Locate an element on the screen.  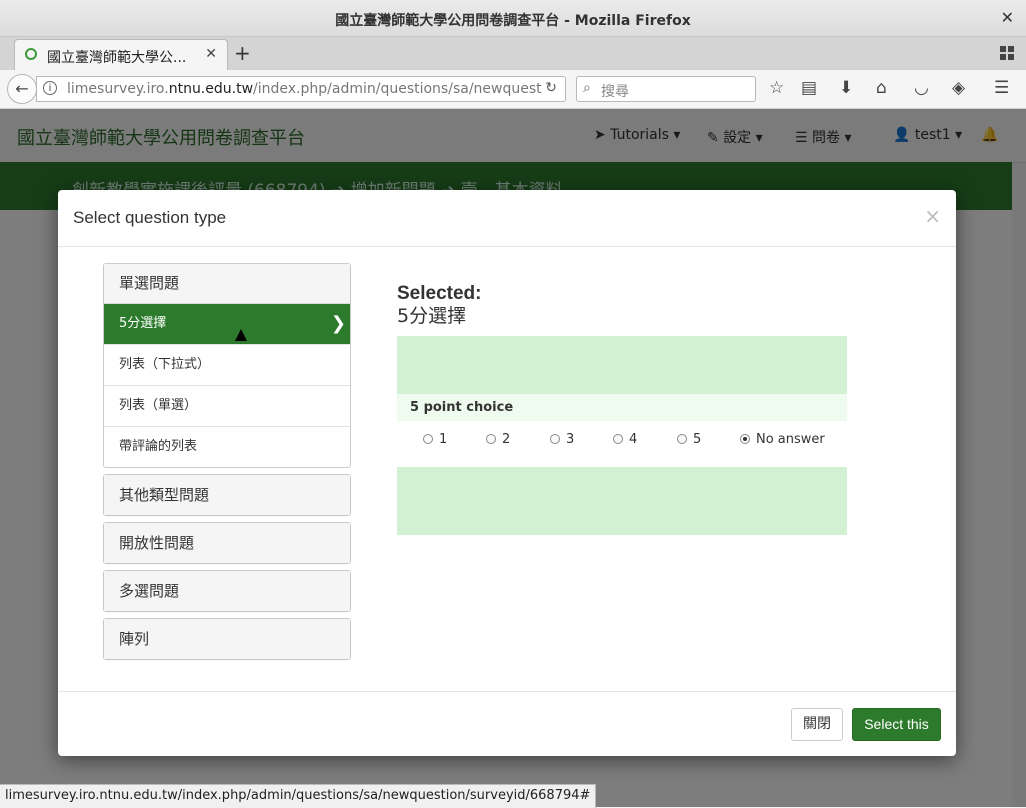
home-icon: ⌂ is located at coordinates (881, 88).